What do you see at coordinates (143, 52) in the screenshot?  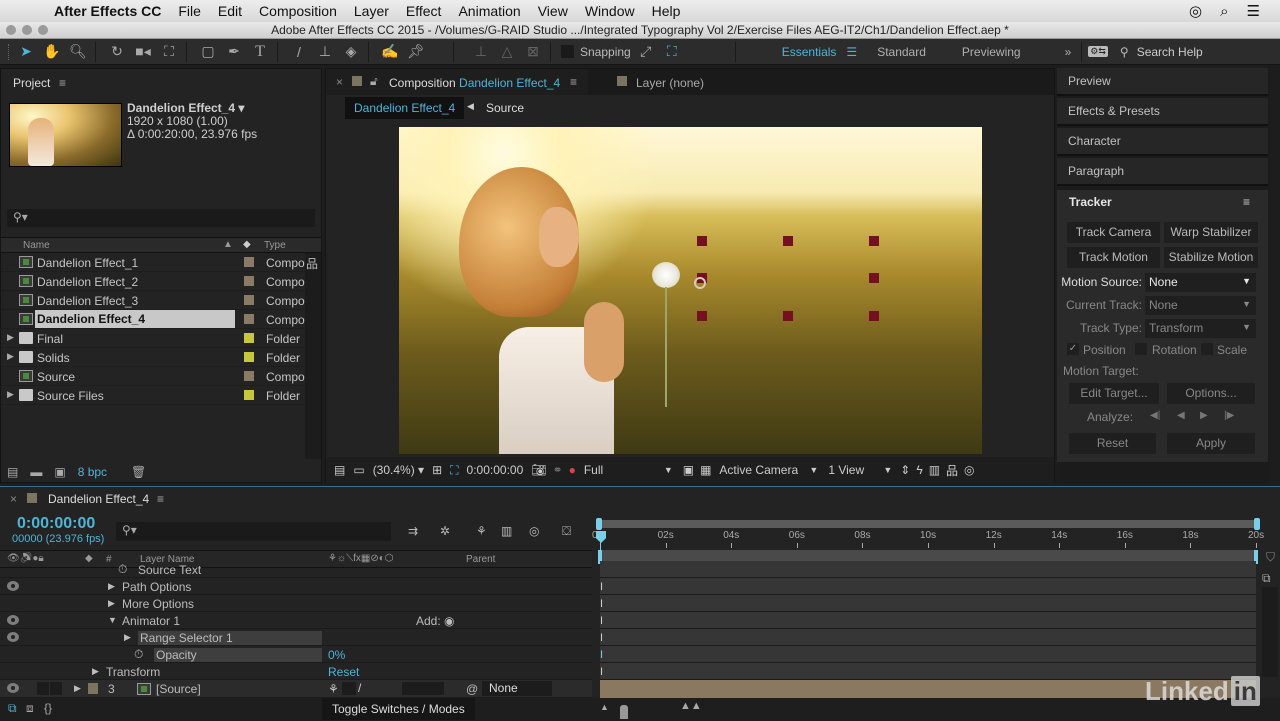 I see `camera-tool-icon: ■◂` at bounding box center [143, 52].